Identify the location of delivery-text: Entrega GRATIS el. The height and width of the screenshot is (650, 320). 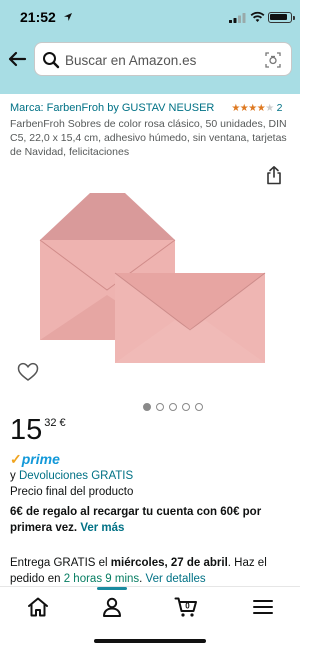
(60, 563).